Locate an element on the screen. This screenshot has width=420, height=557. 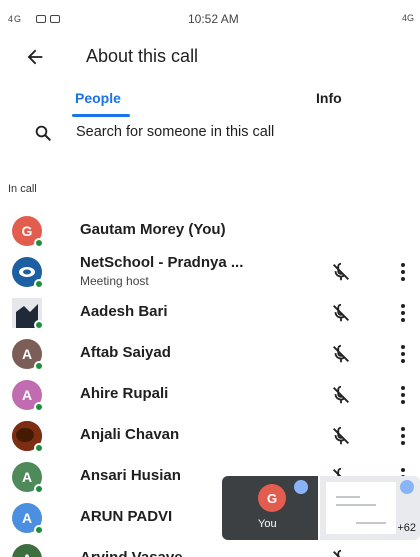
self-tile-label: You is located at coordinates (267, 524).